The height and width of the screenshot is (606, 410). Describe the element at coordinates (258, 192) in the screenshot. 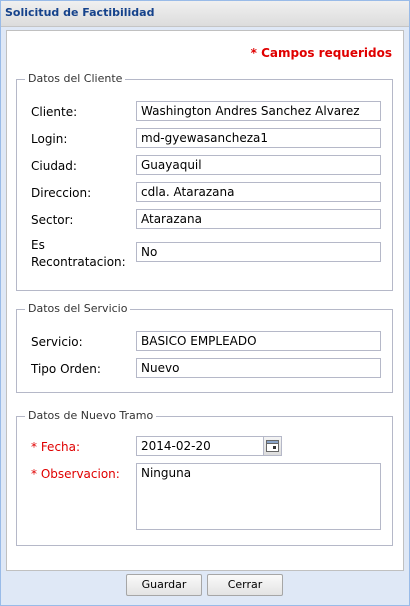

I see `direccion-field: cdla. Atarazana` at that location.